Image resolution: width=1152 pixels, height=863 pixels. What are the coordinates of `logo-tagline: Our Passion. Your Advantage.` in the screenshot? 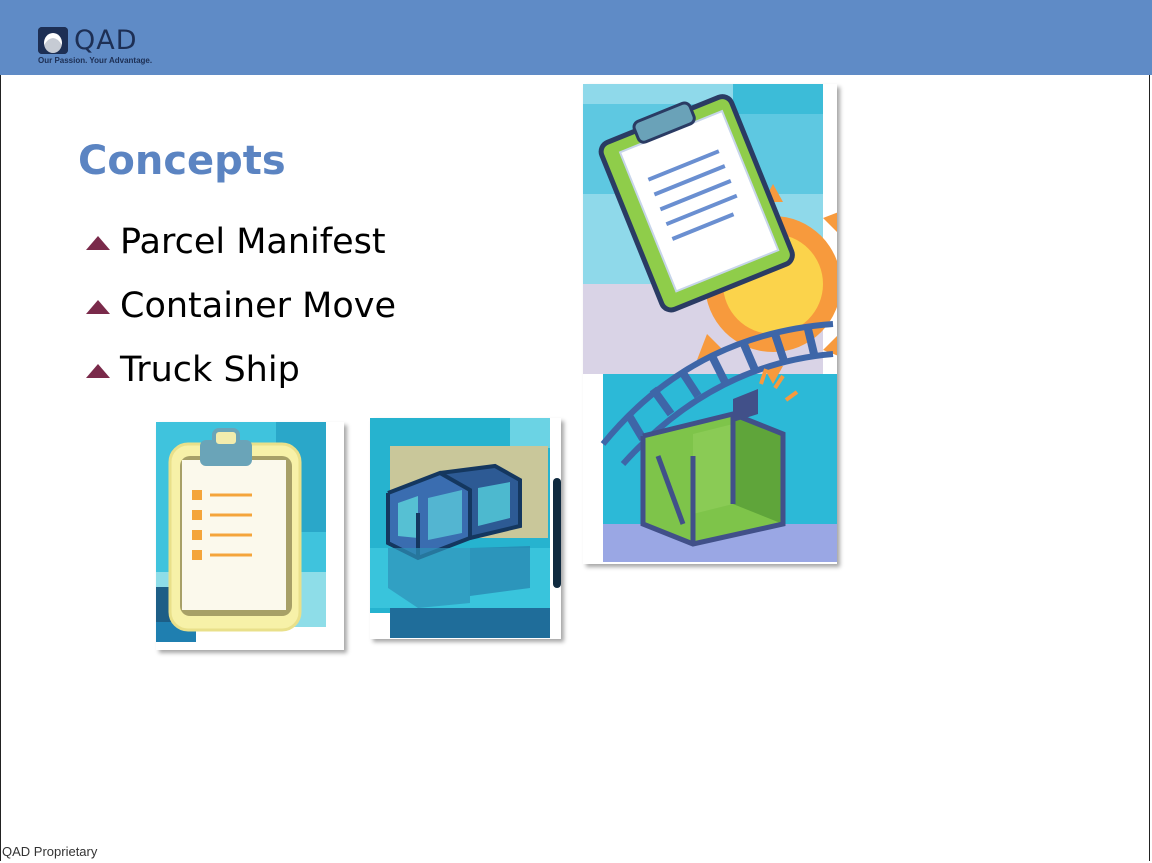 It's located at (95, 60).